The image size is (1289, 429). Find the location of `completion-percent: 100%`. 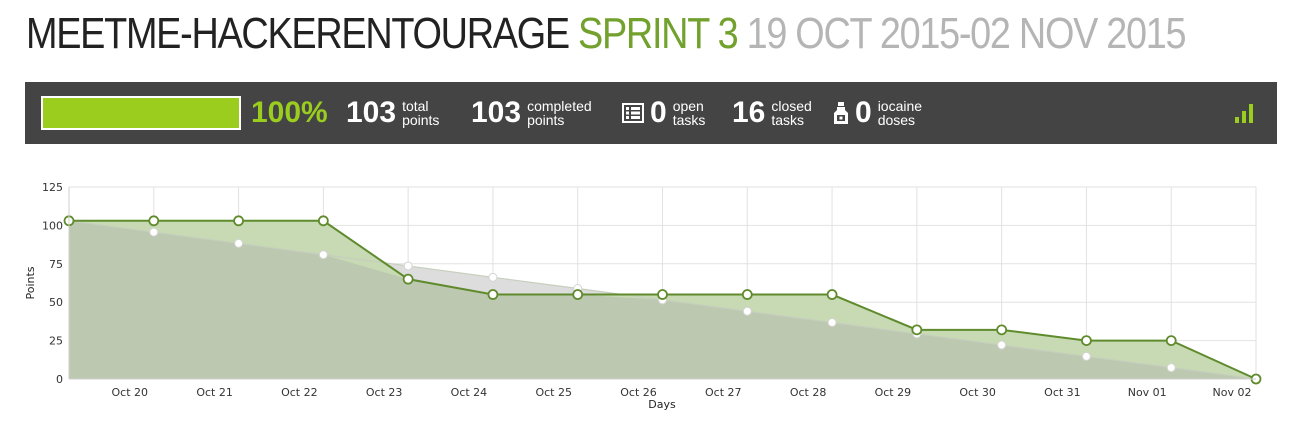

completion-percent: 100% is located at coordinates (289, 113).